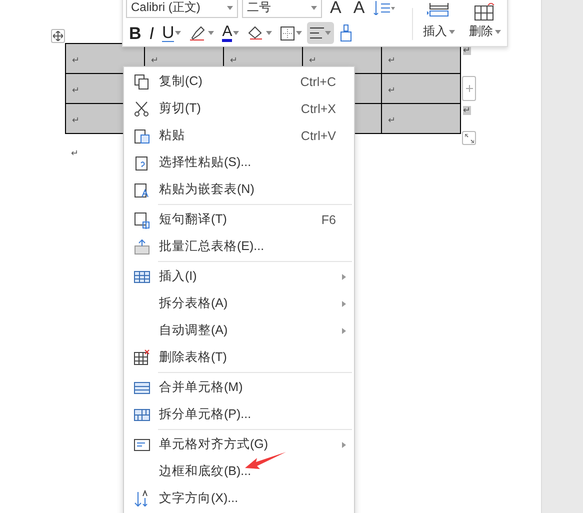 This screenshot has width=583, height=513. What do you see at coordinates (317, 33) in the screenshot?
I see `align-icon` at bounding box center [317, 33].